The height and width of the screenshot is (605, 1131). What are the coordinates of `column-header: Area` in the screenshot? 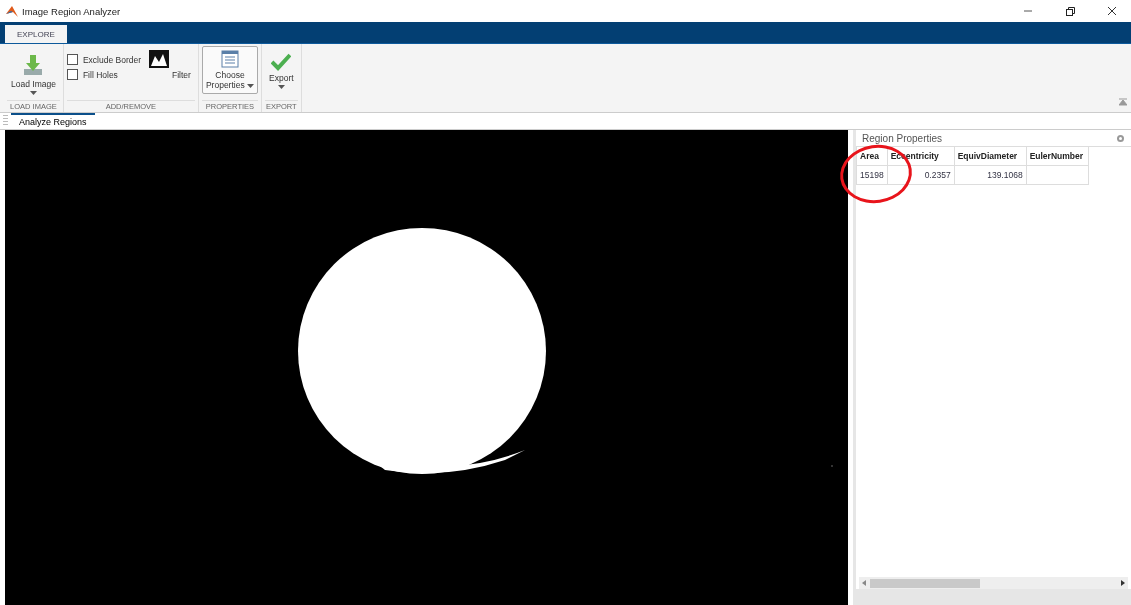 It's located at (872, 156).